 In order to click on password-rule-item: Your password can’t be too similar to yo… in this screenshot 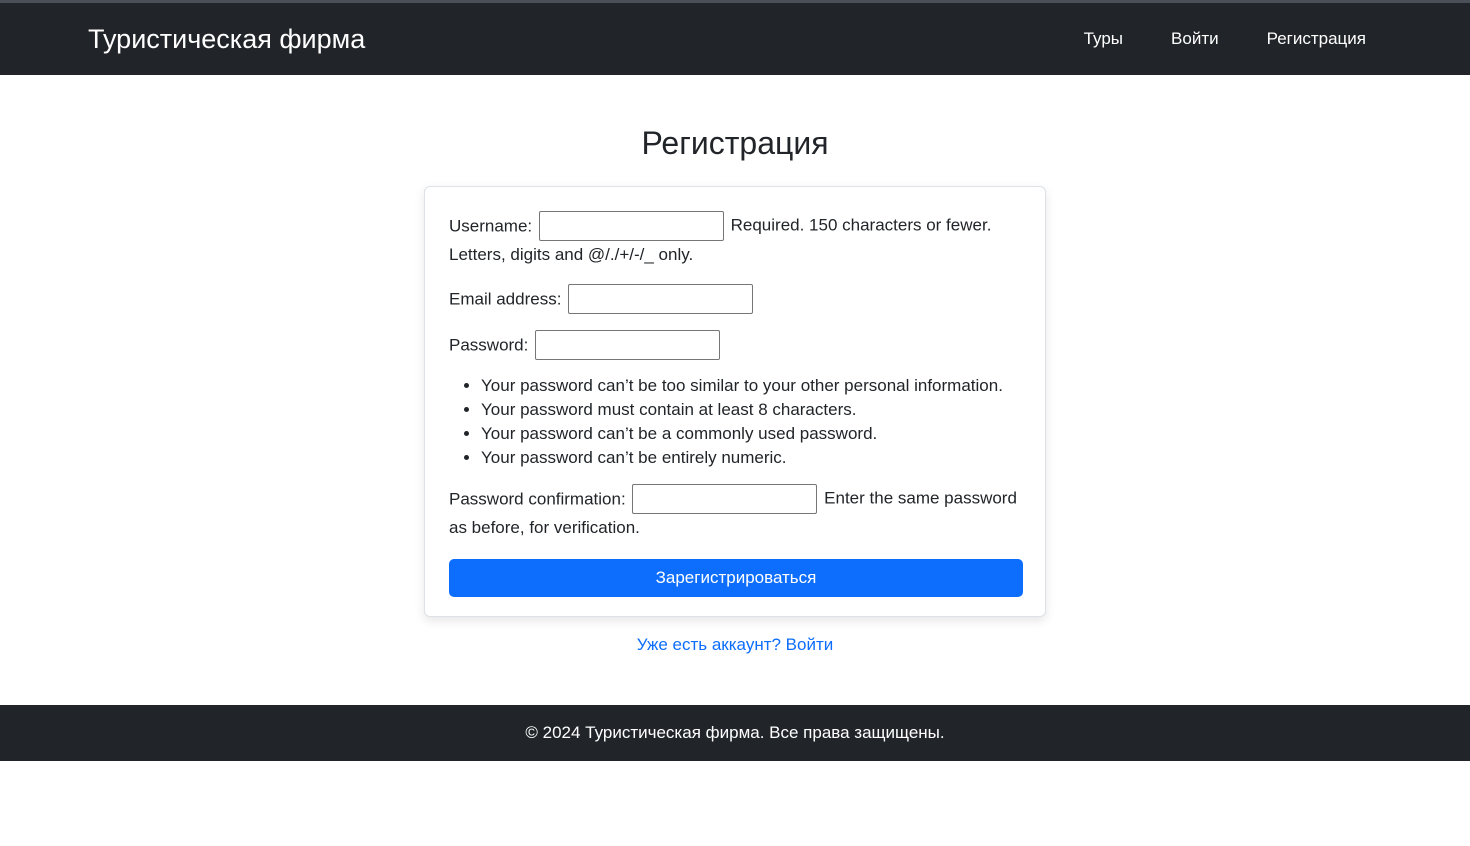, I will do `click(751, 386)`.